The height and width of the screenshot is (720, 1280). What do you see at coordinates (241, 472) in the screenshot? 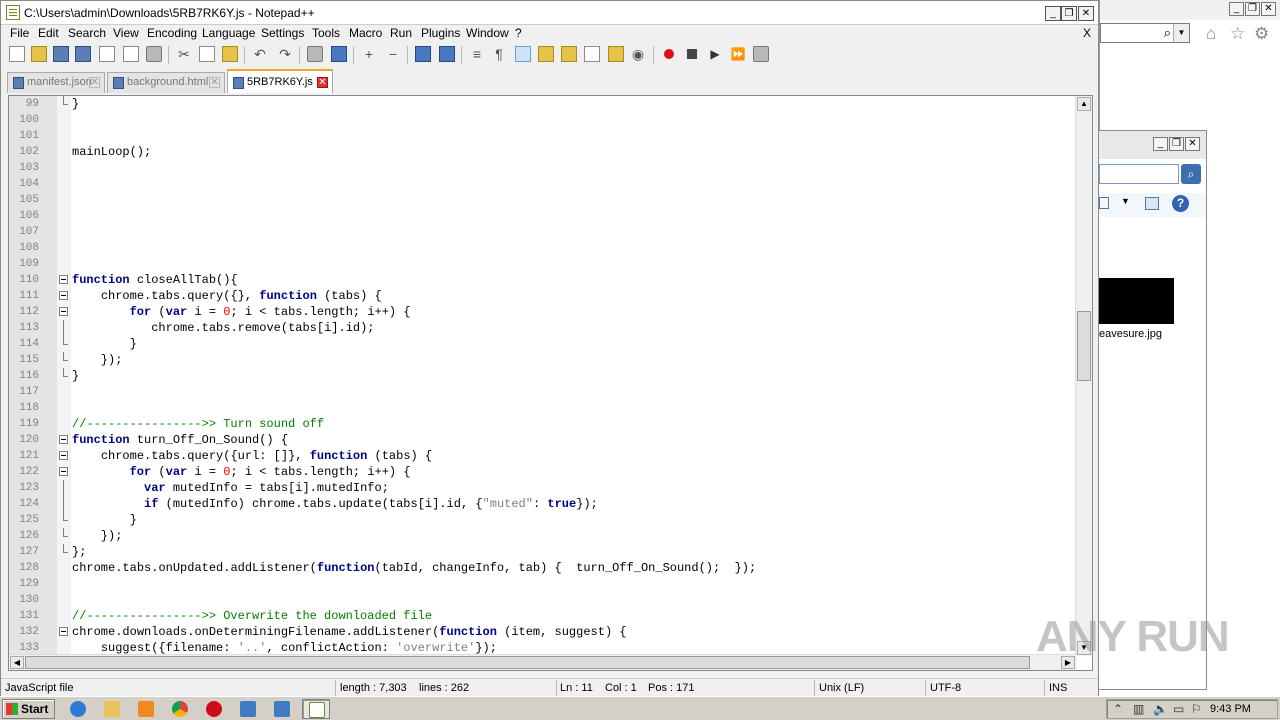
I see `code-text: for (var i = 0; i < tabs.length; i++) {` at bounding box center [241, 472].